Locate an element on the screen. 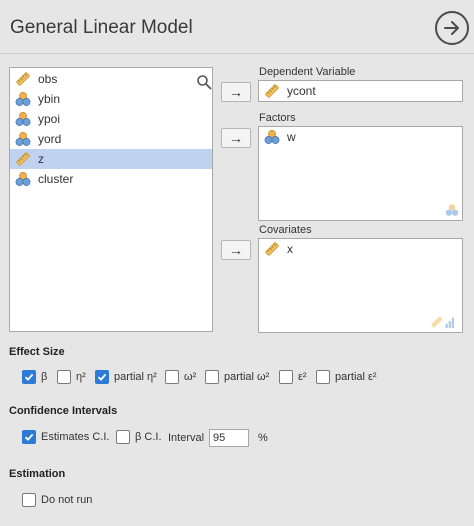 The height and width of the screenshot is (526, 474). variable-item-cluster: cluster is located at coordinates (111, 179).